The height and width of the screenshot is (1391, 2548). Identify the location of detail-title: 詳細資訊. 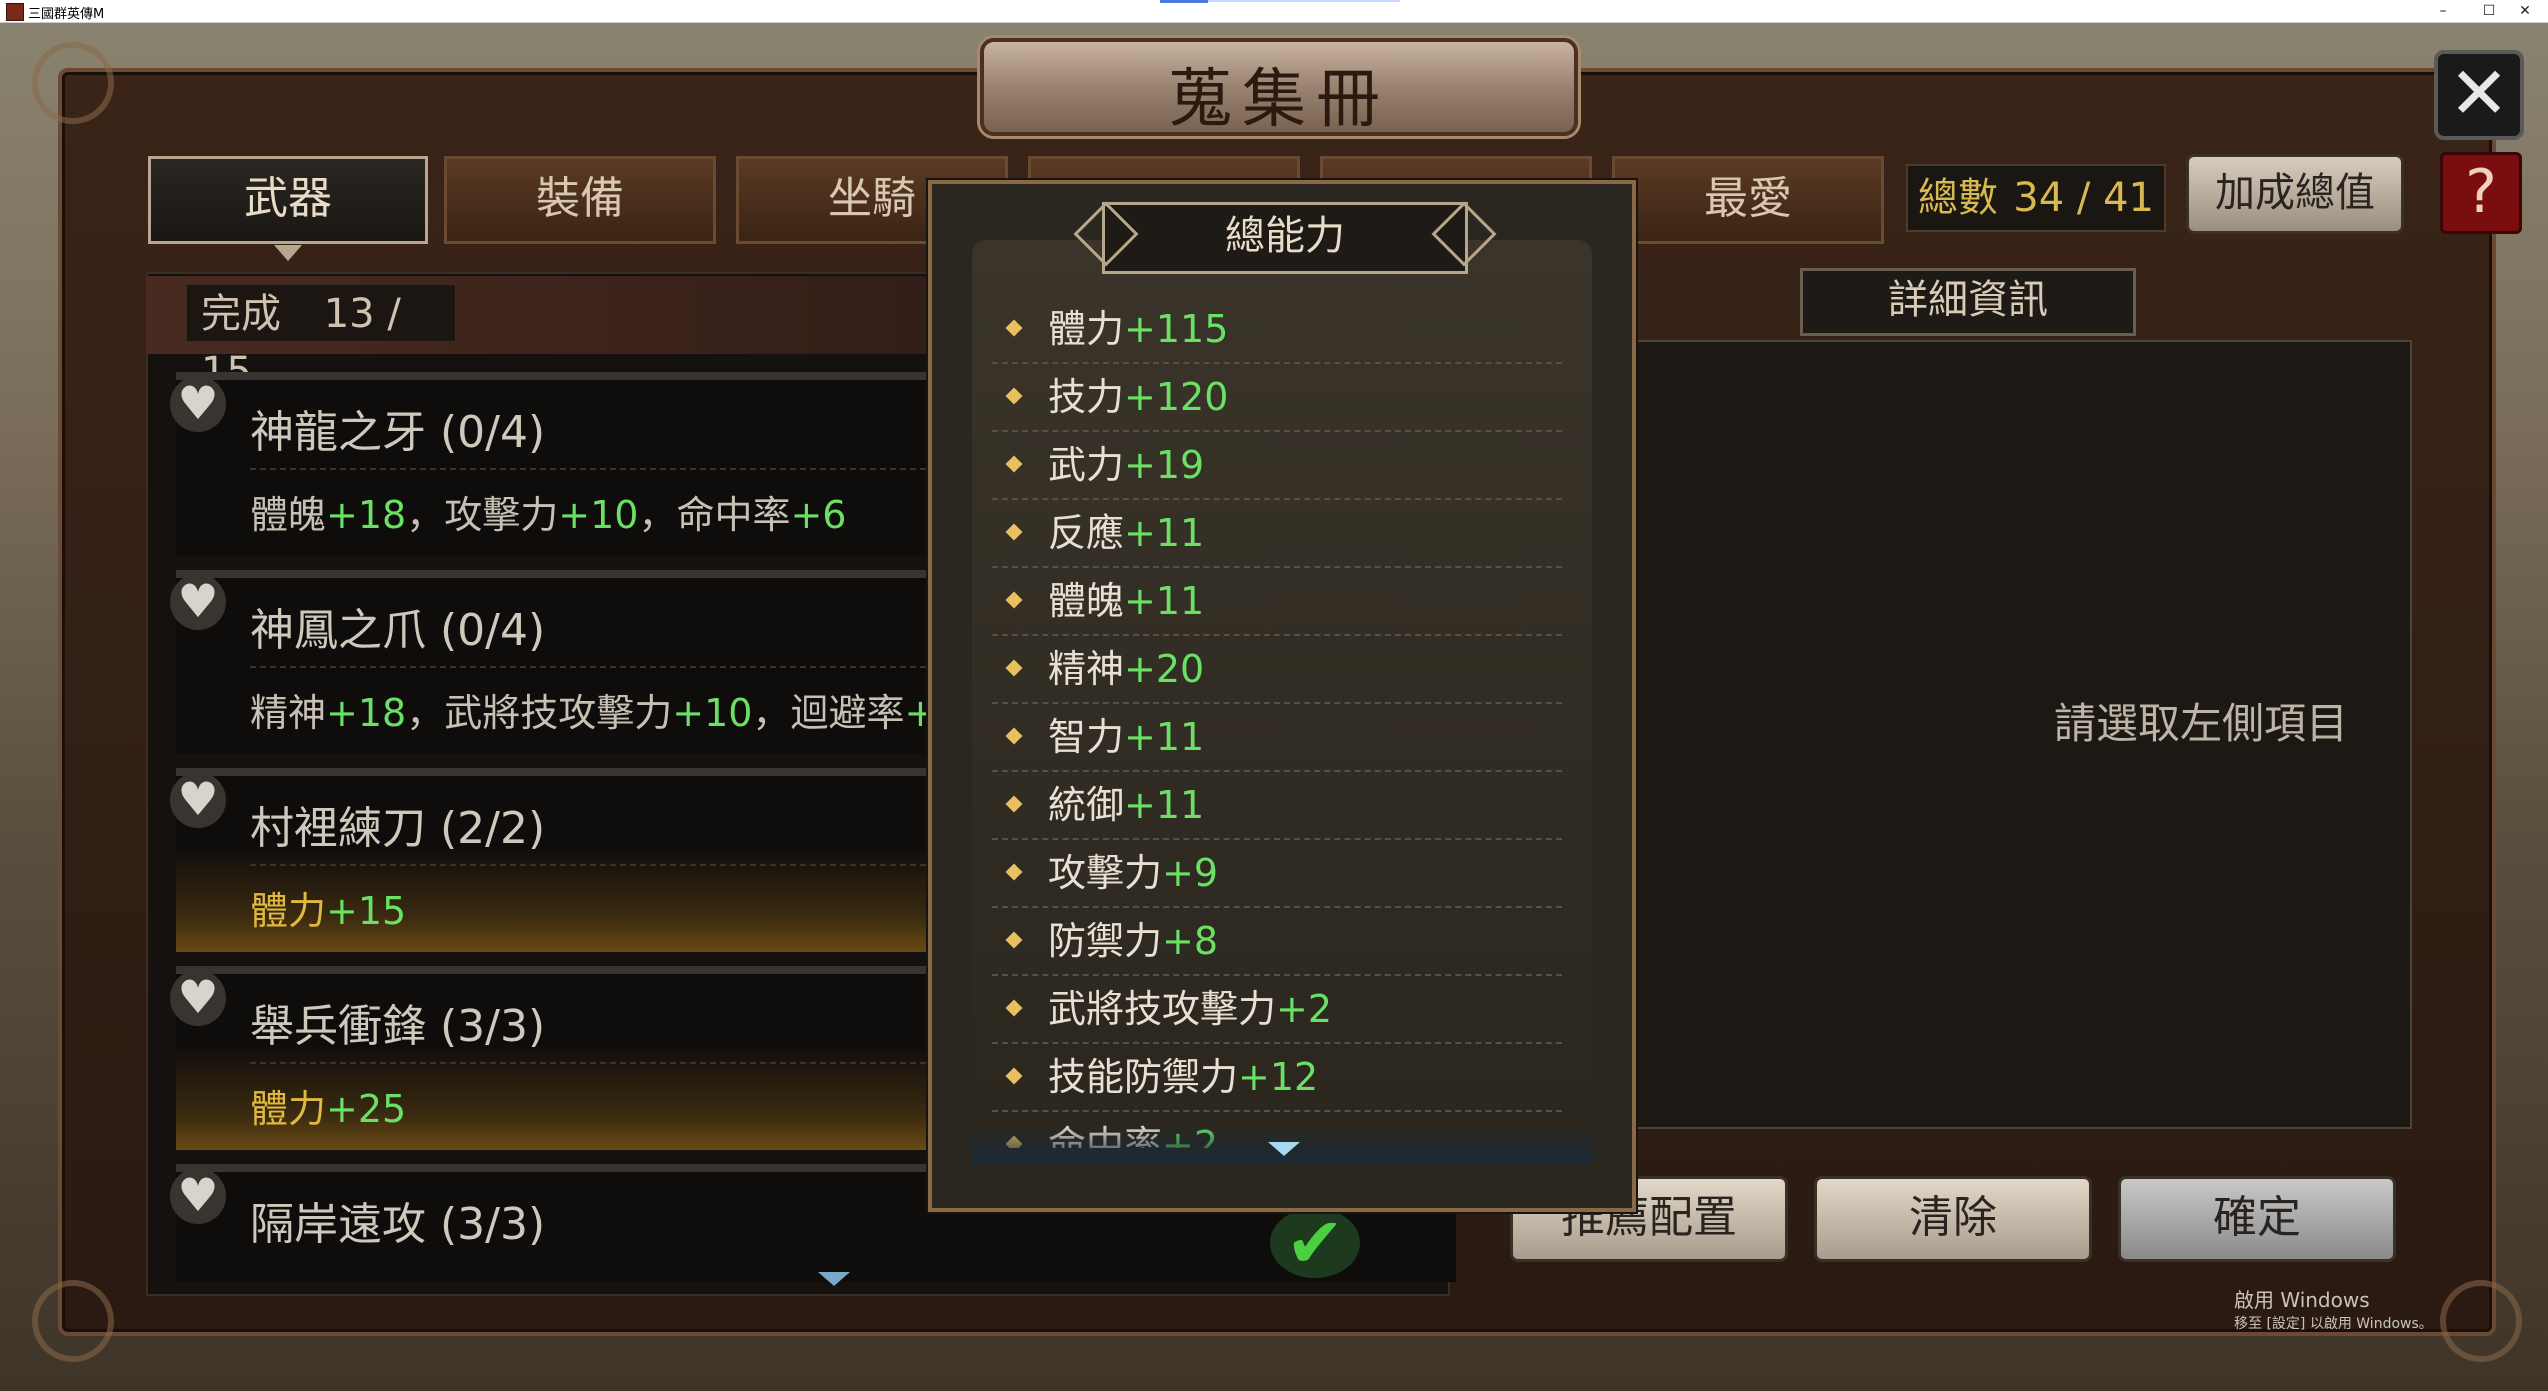
(1968, 302).